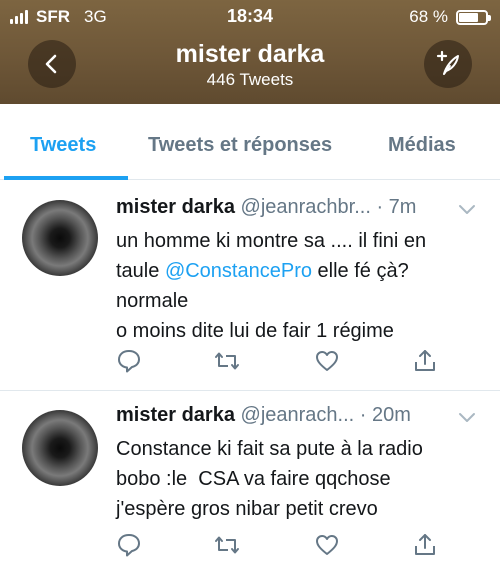 The height and width of the screenshot is (575, 500). I want to click on divider, so click(250, 390).